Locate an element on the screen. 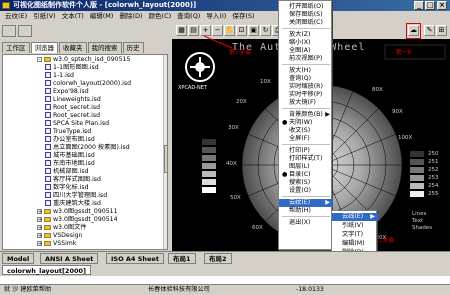 The height and width of the screenshot is (295, 450). menu-item: 帮助(H) is located at coordinates (306, 211).